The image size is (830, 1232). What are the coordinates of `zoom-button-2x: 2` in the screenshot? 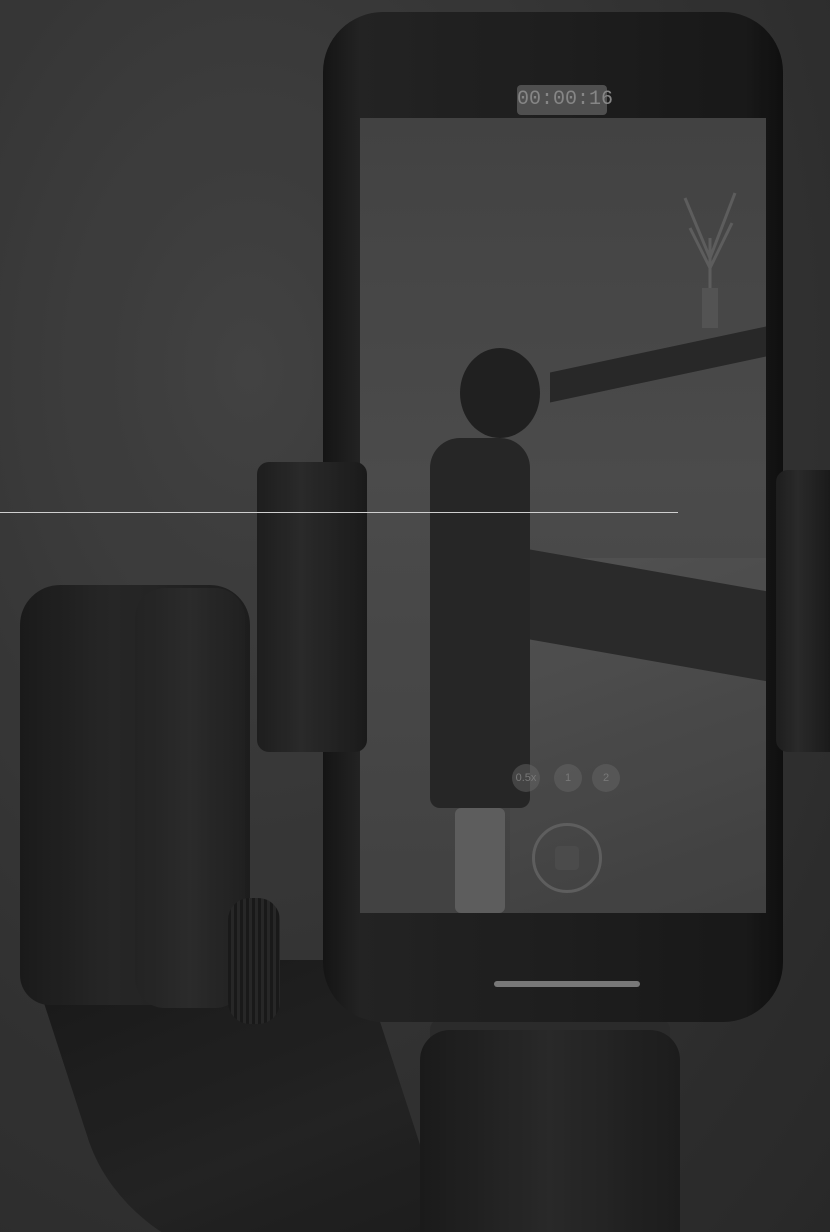 It's located at (606, 778).